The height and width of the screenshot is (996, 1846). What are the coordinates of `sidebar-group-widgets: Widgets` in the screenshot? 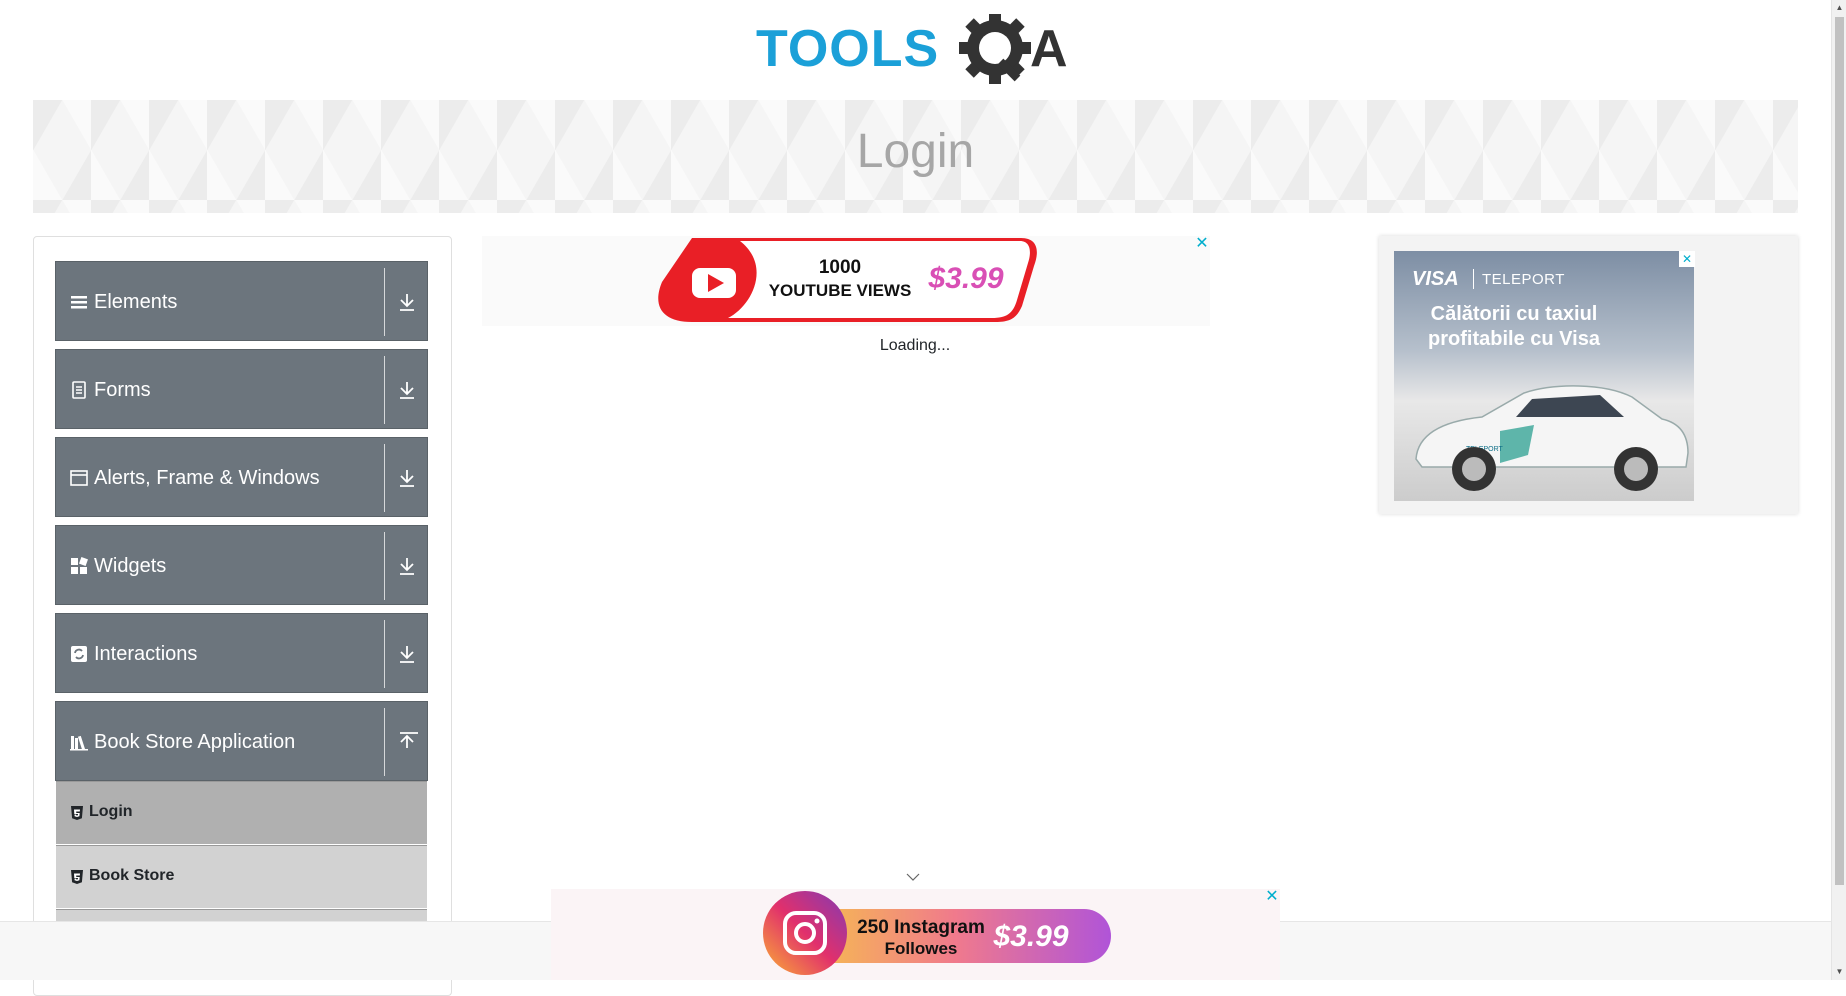 It's located at (241, 565).